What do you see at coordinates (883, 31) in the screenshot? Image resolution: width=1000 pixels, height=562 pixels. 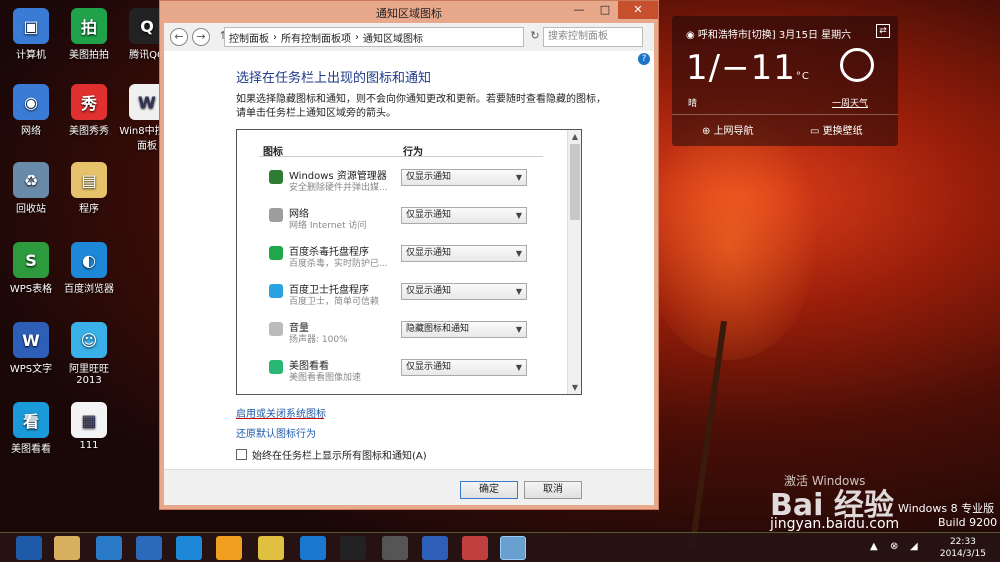 I see `switch-icon: ⇄` at bounding box center [883, 31].